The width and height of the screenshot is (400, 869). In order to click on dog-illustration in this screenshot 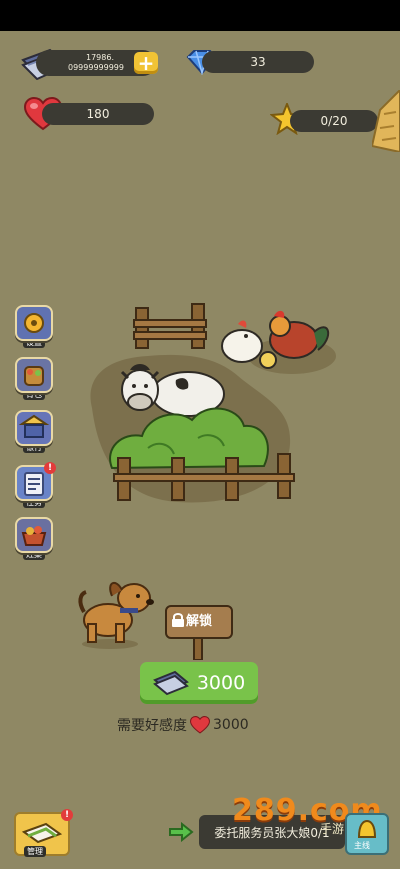, I will do `click(116, 615)`.